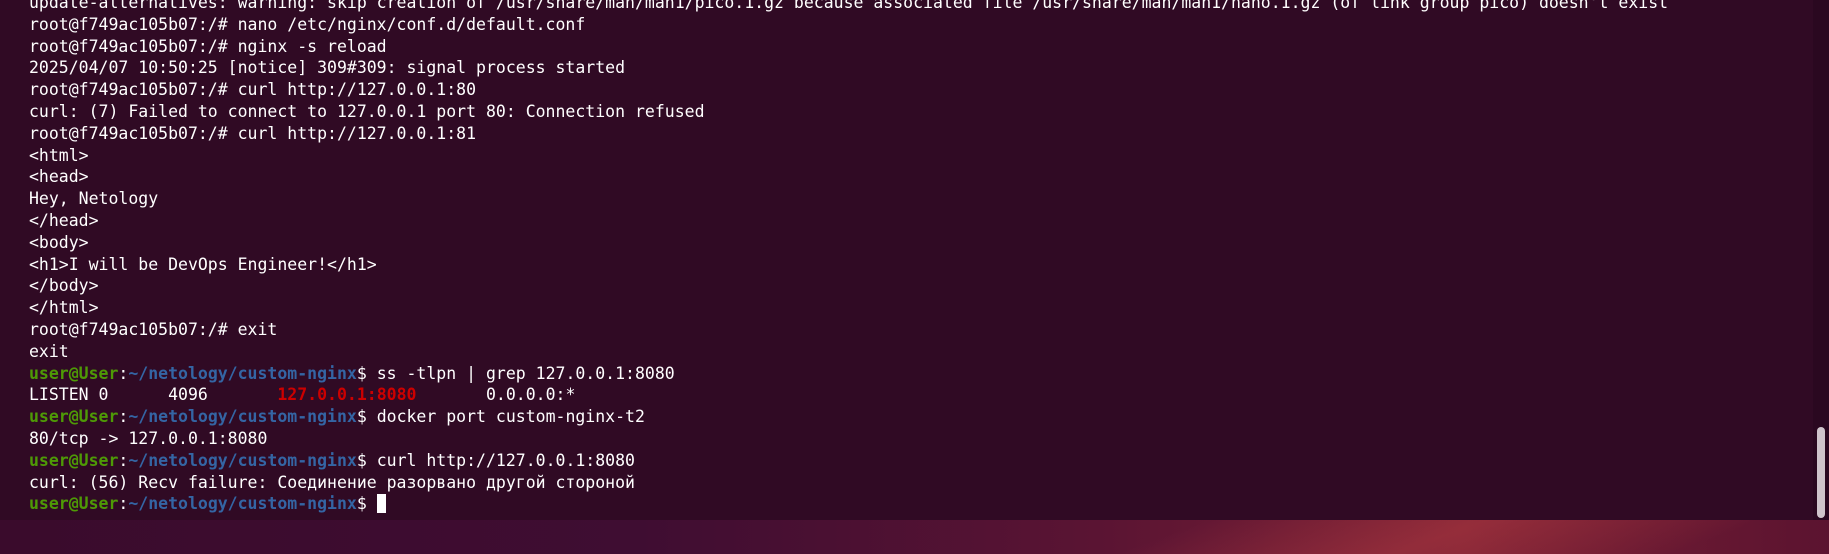 The width and height of the screenshot is (1829, 554). What do you see at coordinates (64, 308) in the screenshot?
I see `line-text: </html>` at bounding box center [64, 308].